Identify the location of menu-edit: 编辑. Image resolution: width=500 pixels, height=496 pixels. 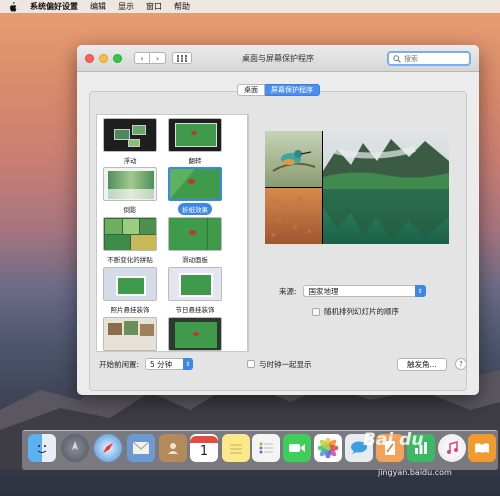
(98, 6).